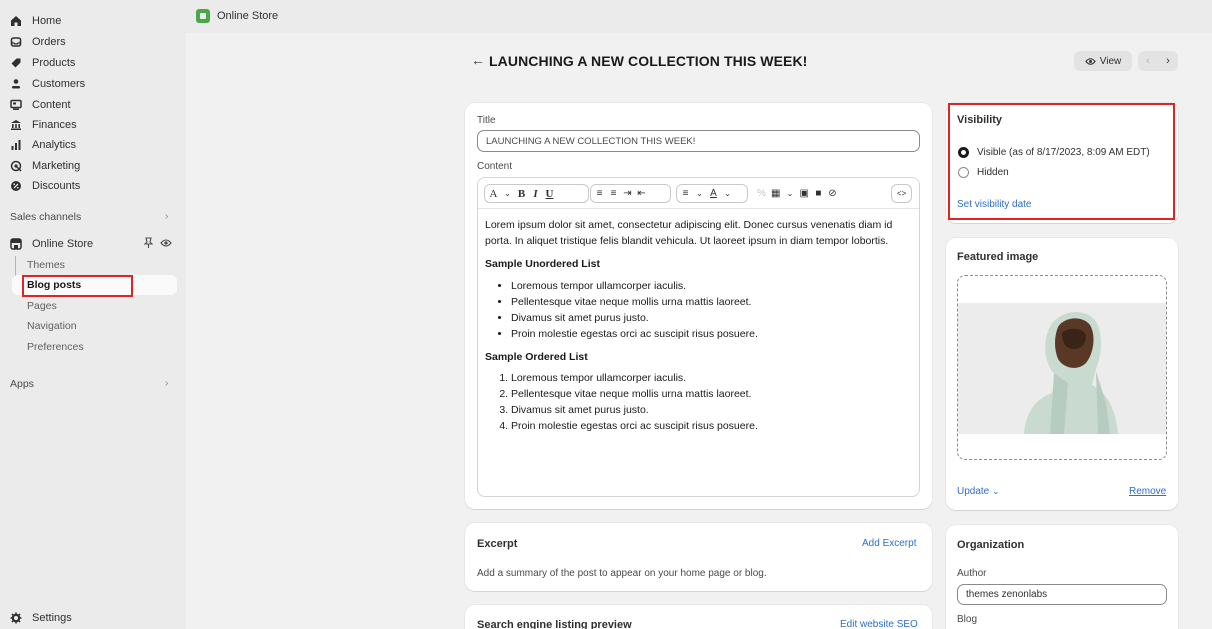 This screenshot has height=629, width=1212. Describe the element at coordinates (55, 347) in the screenshot. I see `sidebar-subitem-preferences: Preferences` at that location.